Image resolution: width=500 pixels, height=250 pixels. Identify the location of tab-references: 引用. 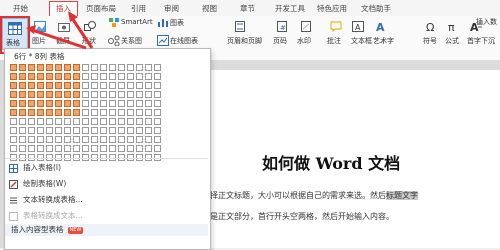
(138, 8).